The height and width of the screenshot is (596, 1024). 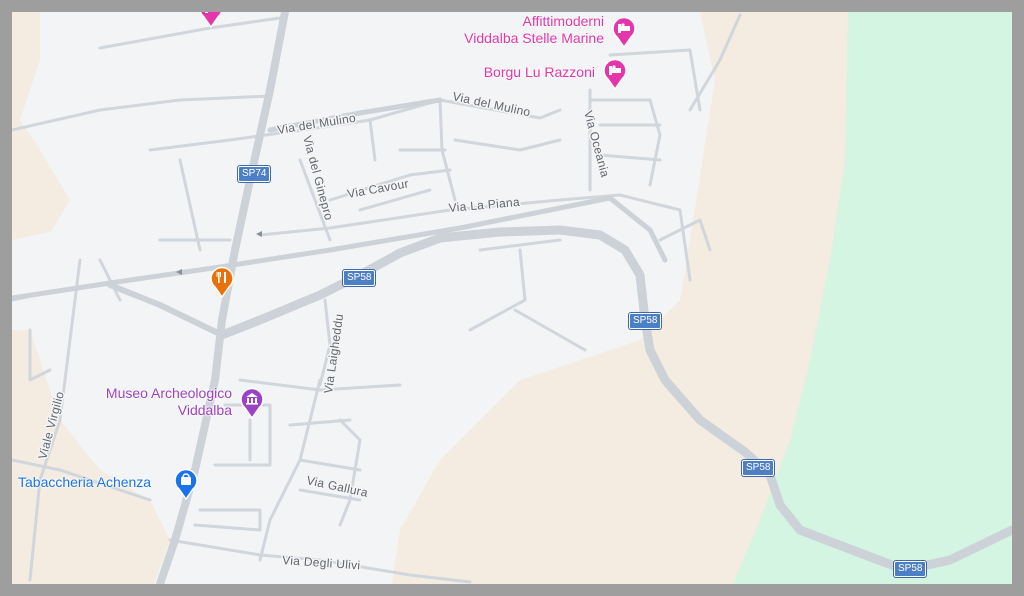 What do you see at coordinates (204, 410) in the screenshot?
I see `poi-label-line: Viddalba` at bounding box center [204, 410].